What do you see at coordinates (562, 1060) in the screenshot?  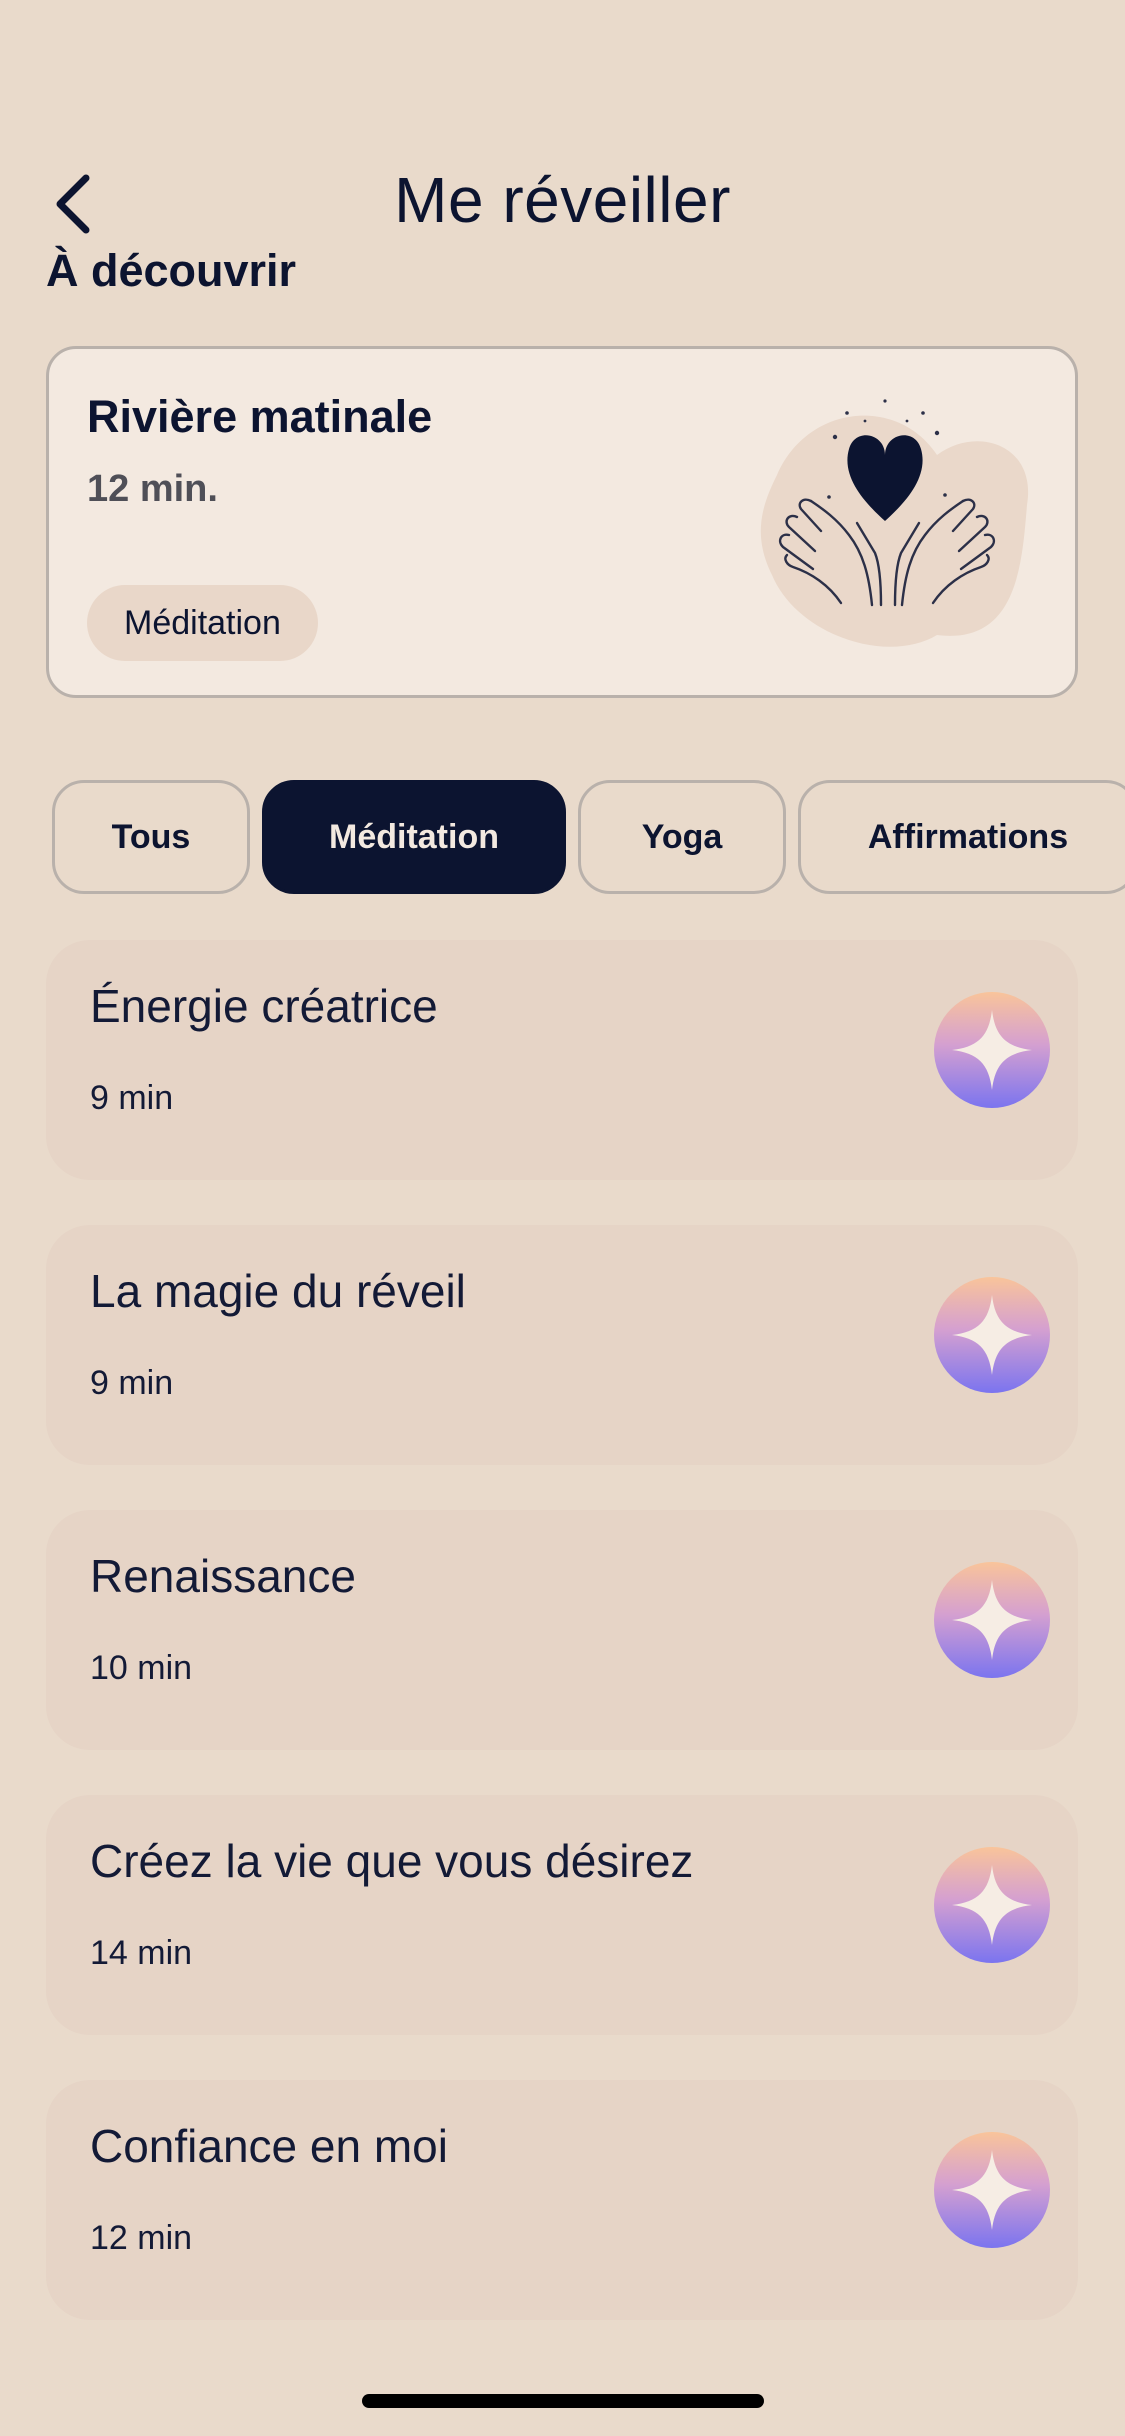 I see `session-card: Énergie créatrice 9 min` at bounding box center [562, 1060].